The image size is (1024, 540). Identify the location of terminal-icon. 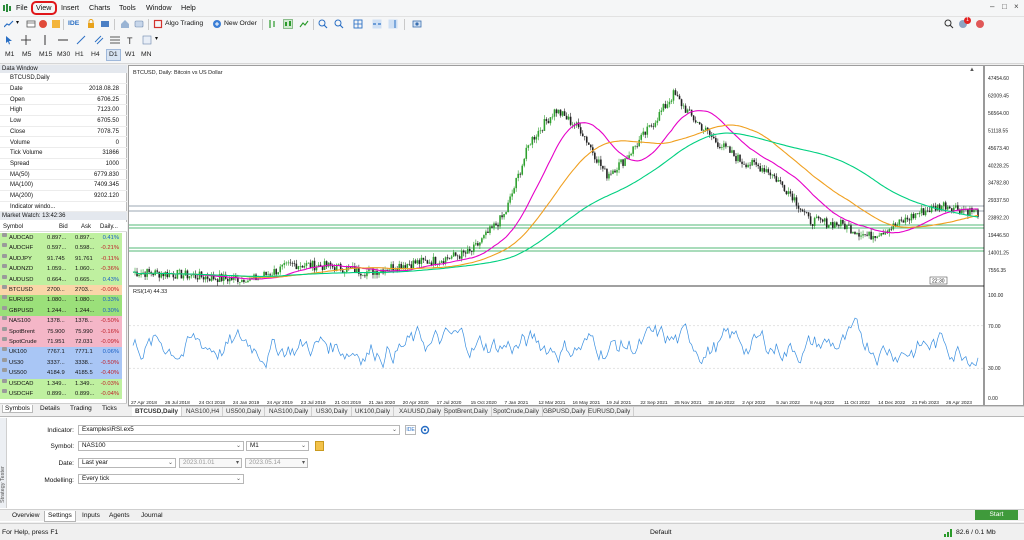
(105, 24).